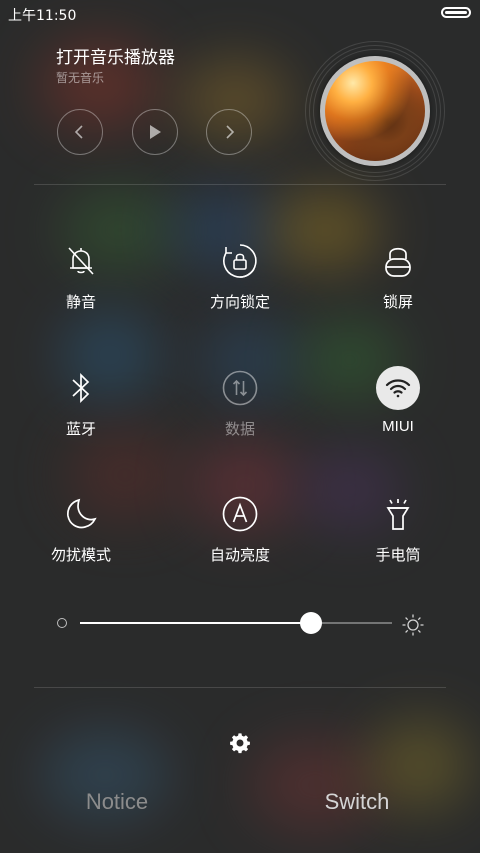 This screenshot has height=853, width=480. I want to click on chevron-left-icon, so click(78, 132).